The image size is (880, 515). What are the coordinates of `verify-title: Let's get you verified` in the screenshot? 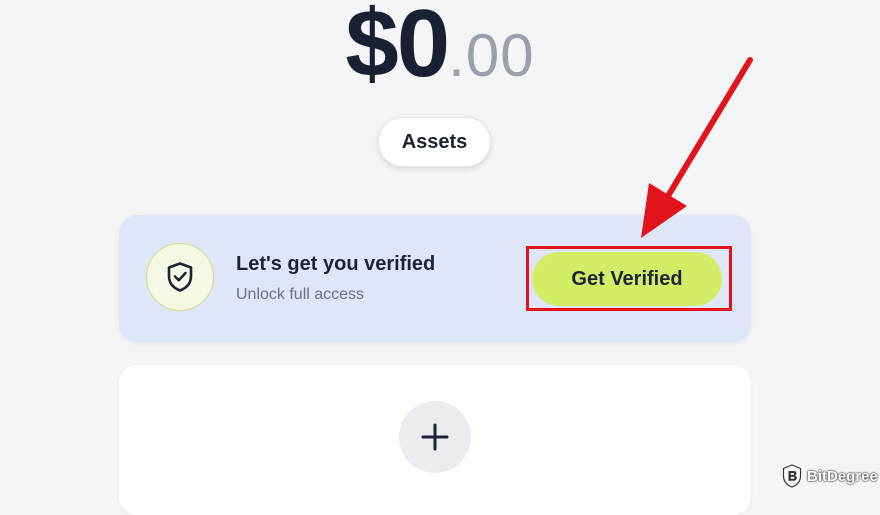 It's located at (336, 264).